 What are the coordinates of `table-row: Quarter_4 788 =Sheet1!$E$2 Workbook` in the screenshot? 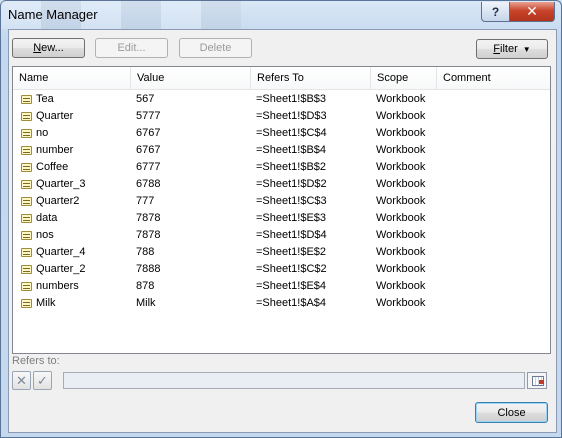 It's located at (281, 252).